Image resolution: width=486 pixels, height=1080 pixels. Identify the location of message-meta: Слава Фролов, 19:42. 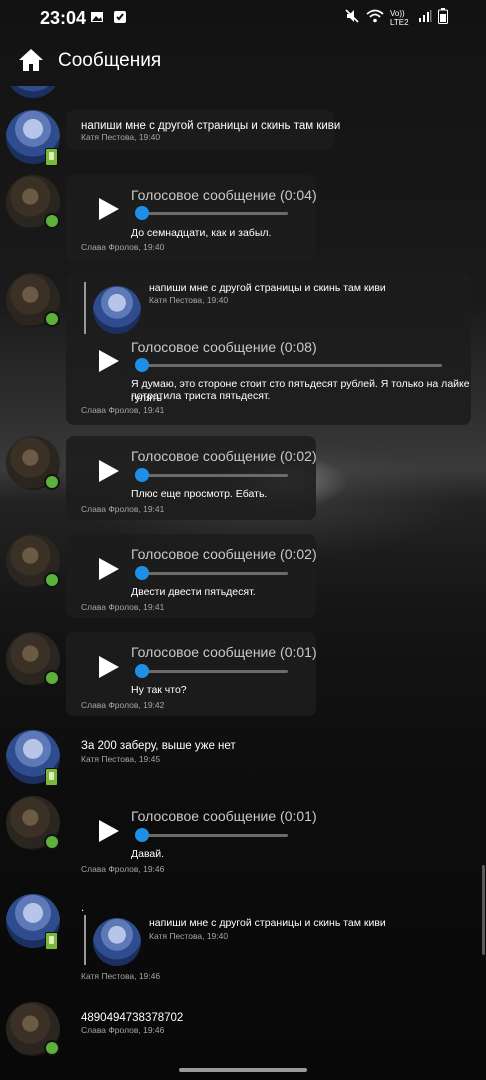
(123, 705).